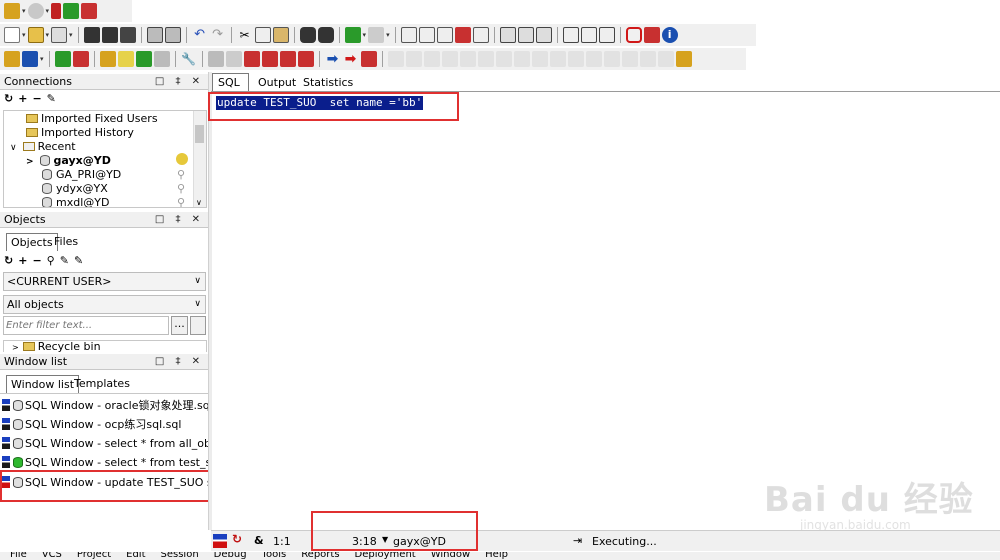 The image size is (1000, 560). I want to click on debug-start-icon, so click(215, 59).